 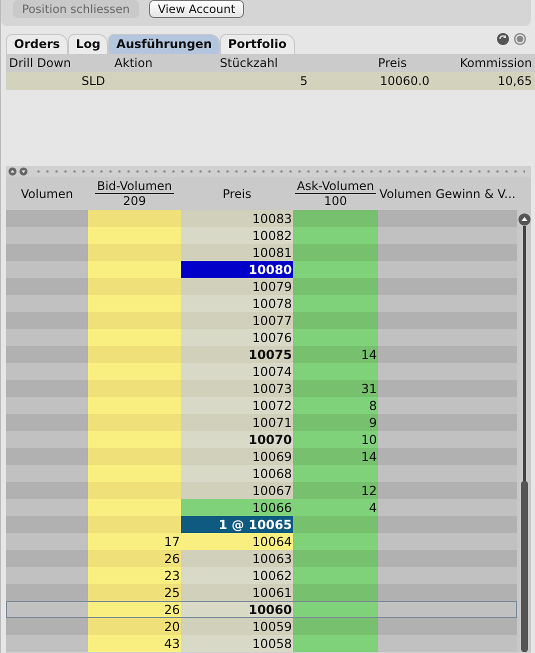 I want to click on column-total: 100, so click(x=335, y=201).